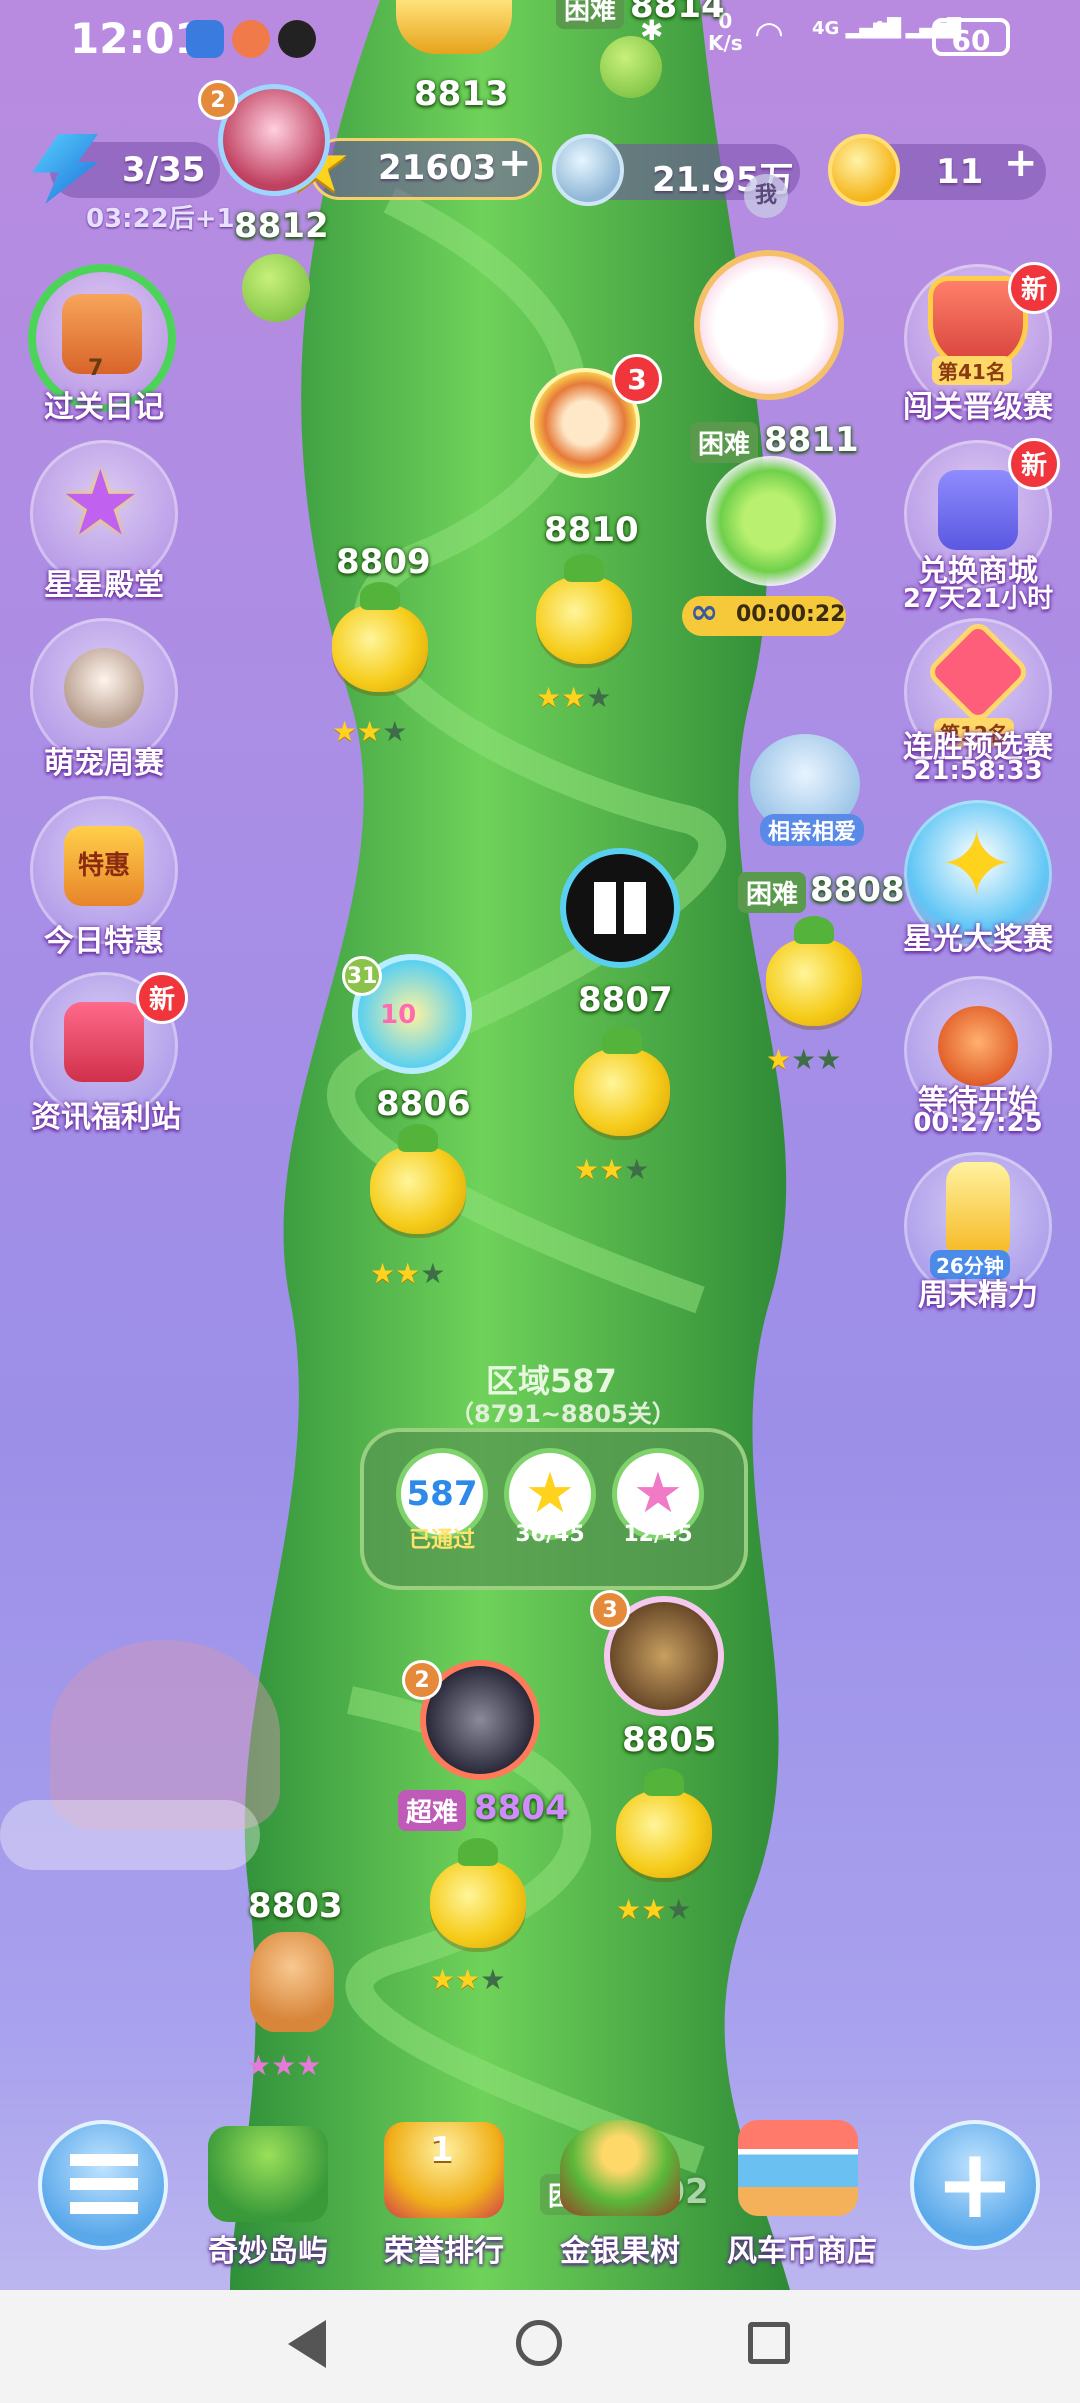 The width and height of the screenshot is (1080, 2403). I want to click on level-8811-timer-text: 00:00:22, so click(791, 614).